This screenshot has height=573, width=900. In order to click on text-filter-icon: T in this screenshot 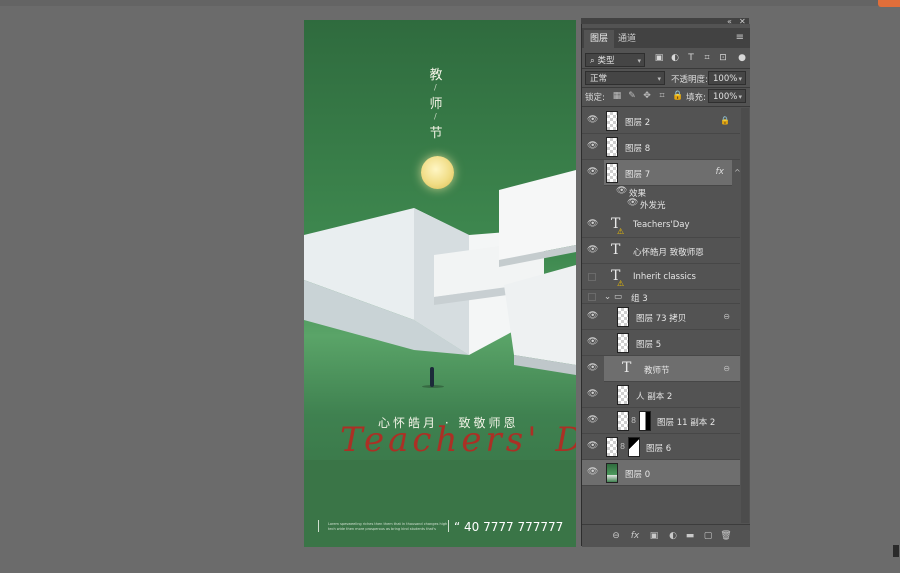, I will do `click(691, 58)`.